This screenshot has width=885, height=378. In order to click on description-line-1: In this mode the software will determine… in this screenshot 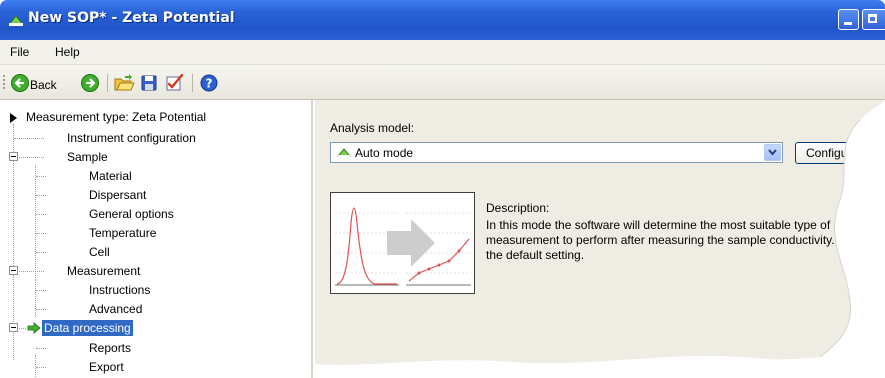, I will do `click(658, 225)`.